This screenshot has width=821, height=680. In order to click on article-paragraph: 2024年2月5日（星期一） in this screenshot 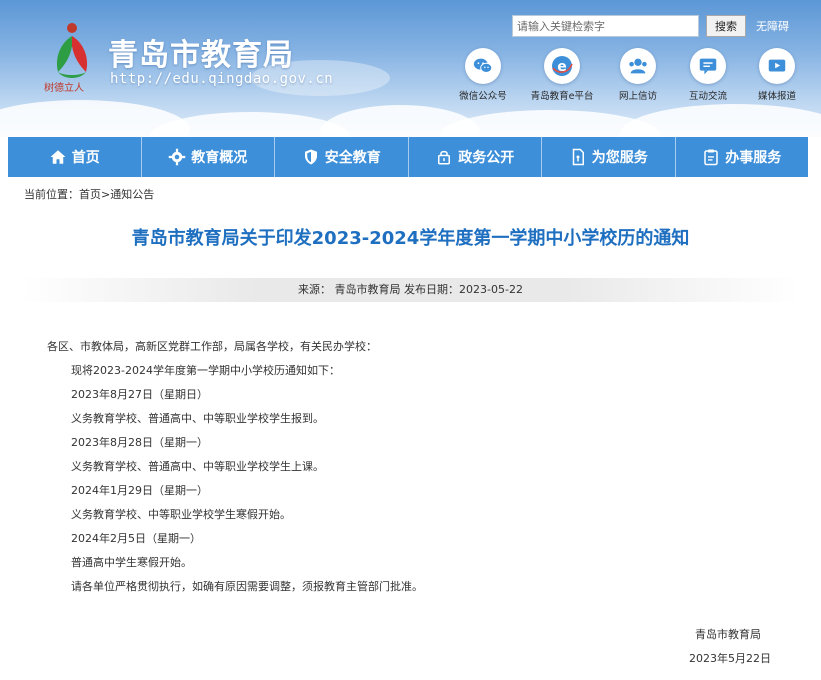, I will do `click(136, 538)`.